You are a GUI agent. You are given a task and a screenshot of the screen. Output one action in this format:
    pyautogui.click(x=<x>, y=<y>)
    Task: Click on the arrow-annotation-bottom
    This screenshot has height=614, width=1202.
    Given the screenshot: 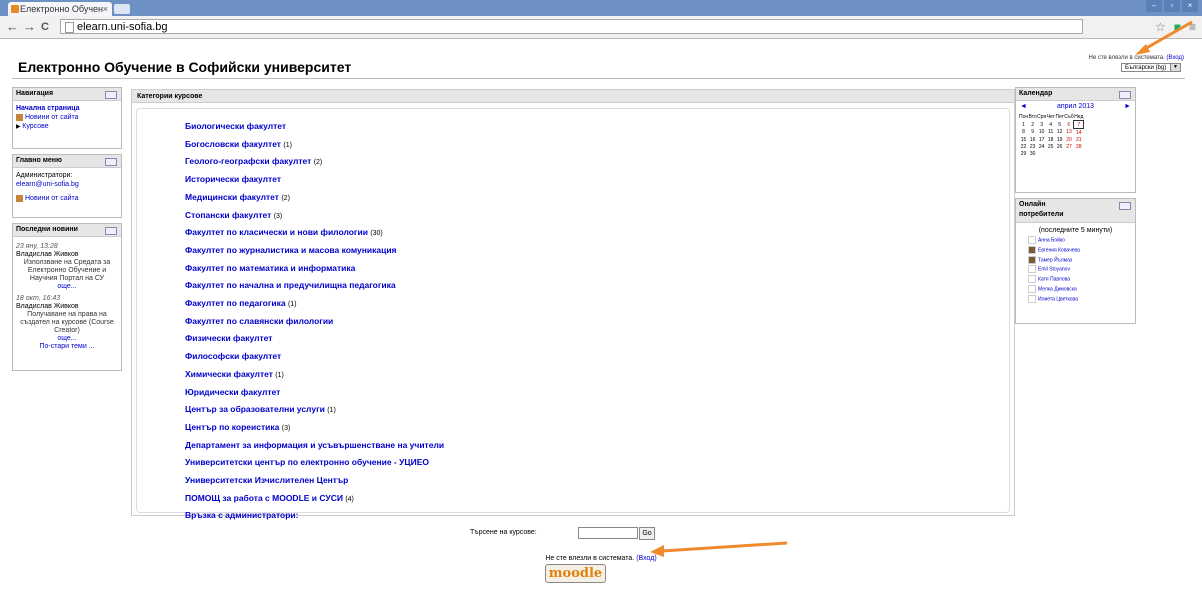 What is the action you would take?
    pyautogui.click(x=719, y=549)
    